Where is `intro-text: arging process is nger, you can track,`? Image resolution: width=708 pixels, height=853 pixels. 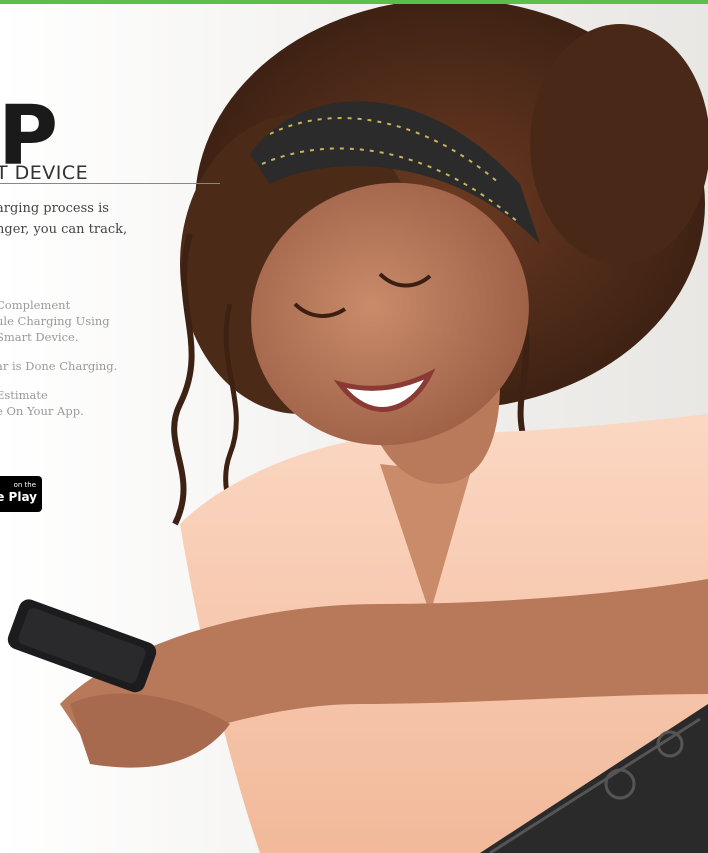 intro-text: arging process is nger, you can track, is located at coordinates (98, 219).